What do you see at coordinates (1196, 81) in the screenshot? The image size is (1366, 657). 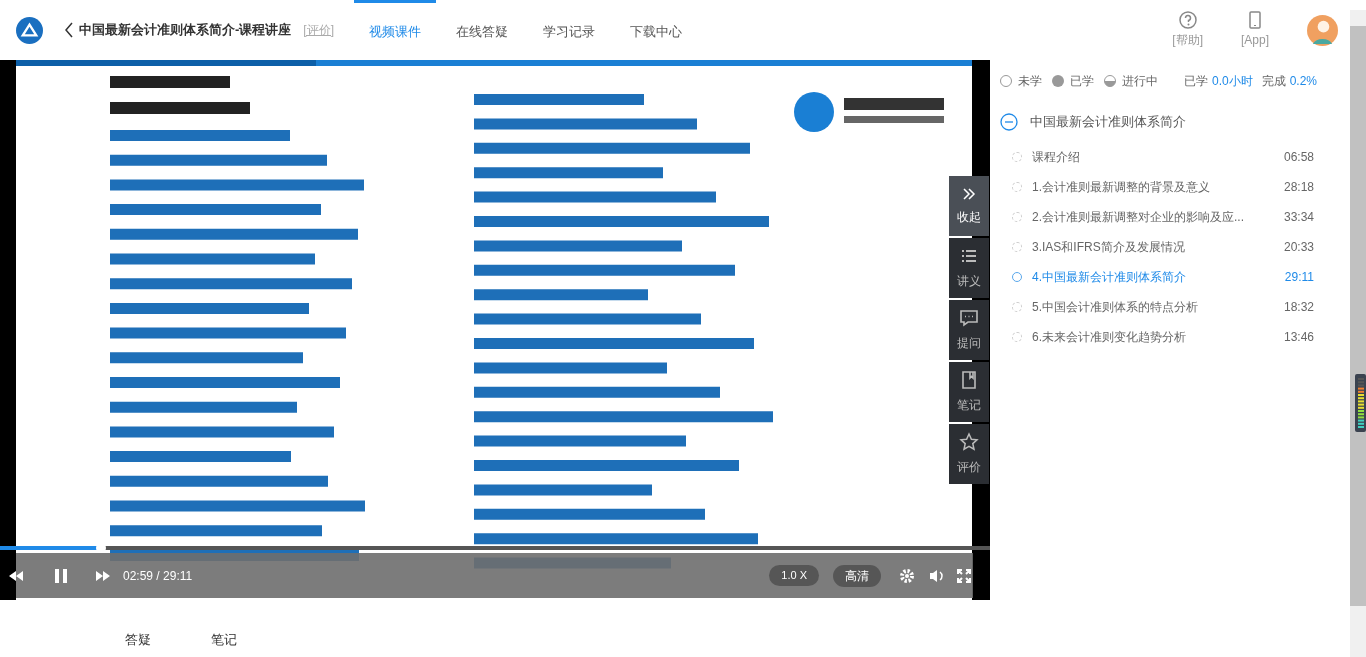 I see `studied-label: 已学` at bounding box center [1196, 81].